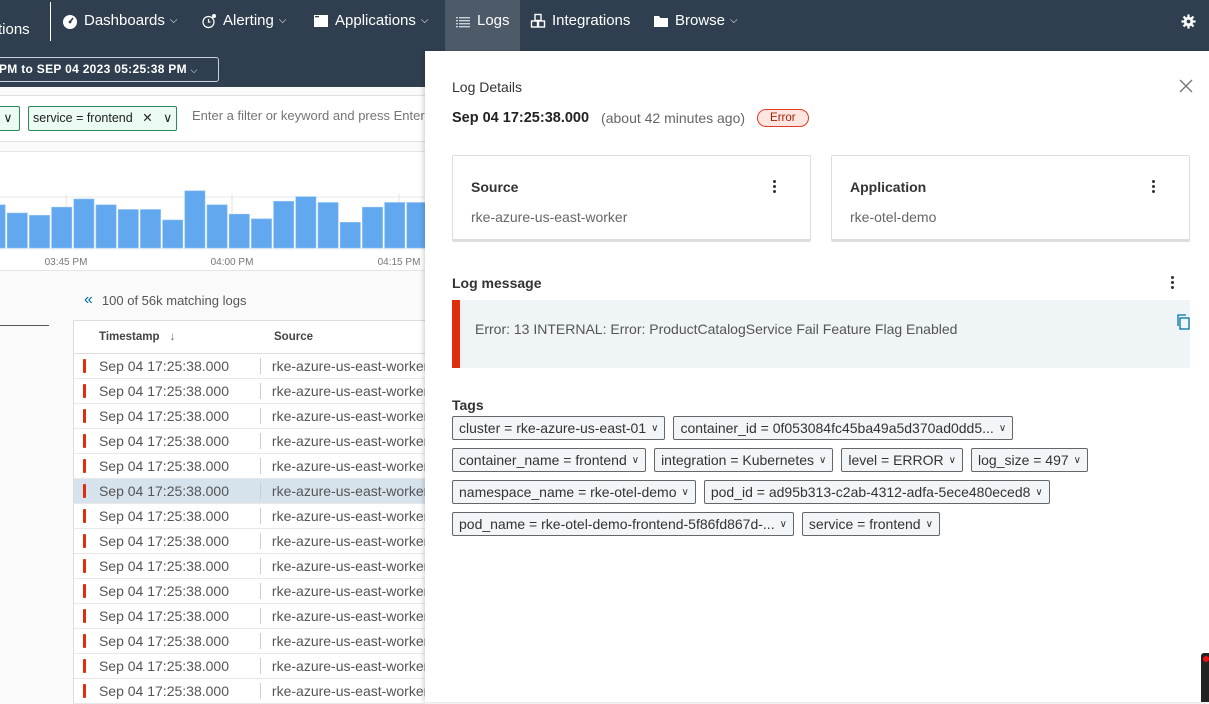  I want to click on nav-label: Logs, so click(493, 20).